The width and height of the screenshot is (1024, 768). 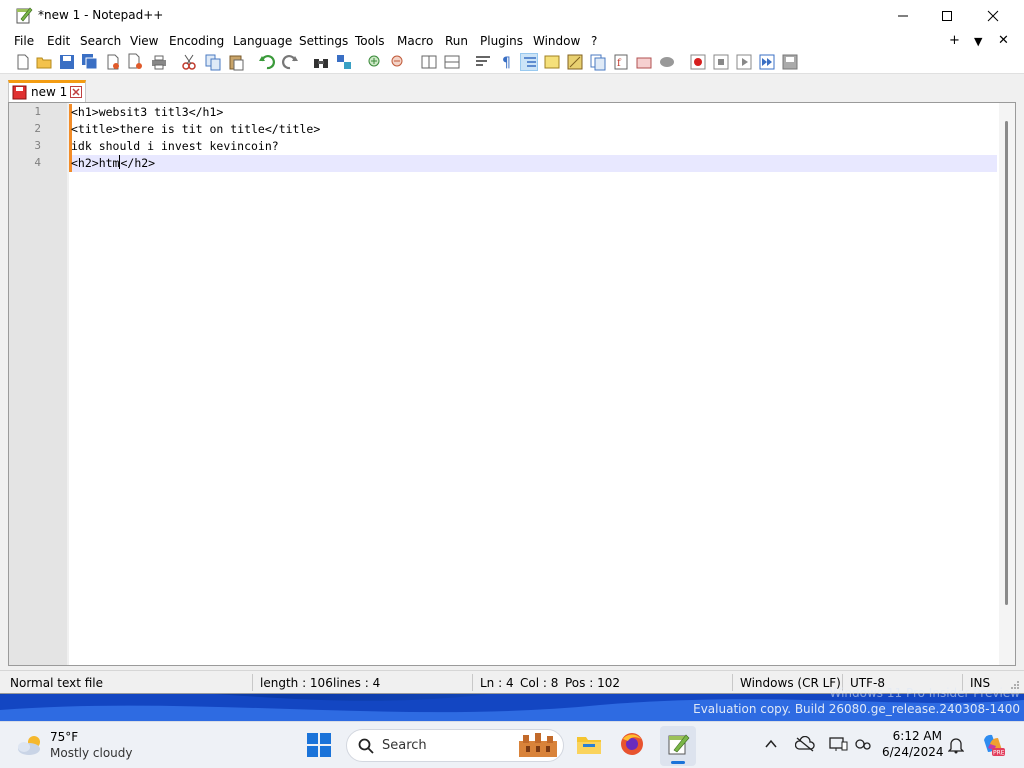 I want to click on save-all-button, so click(x=90, y=62).